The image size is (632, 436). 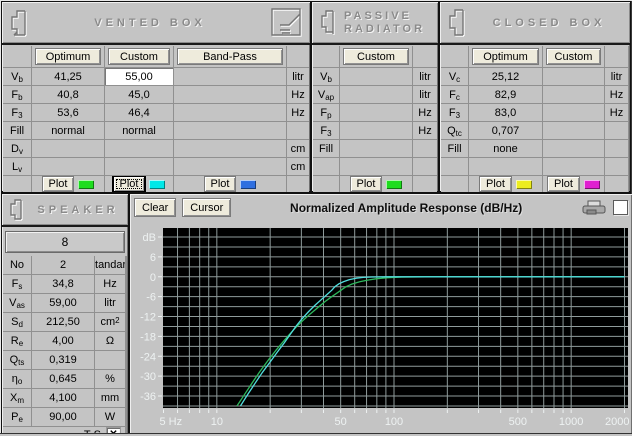 I want to click on unit-cell, so click(x=110, y=360).